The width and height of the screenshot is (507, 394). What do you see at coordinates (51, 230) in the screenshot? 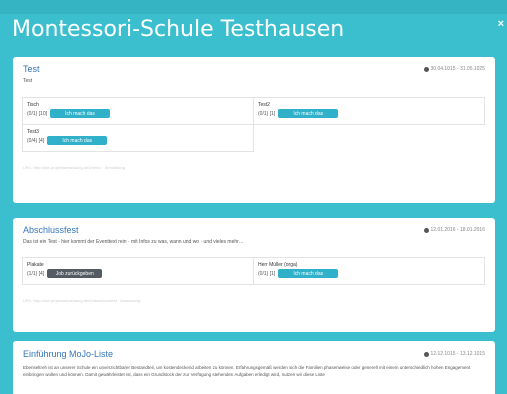
I see `event-title: Abschlussfest` at bounding box center [51, 230].